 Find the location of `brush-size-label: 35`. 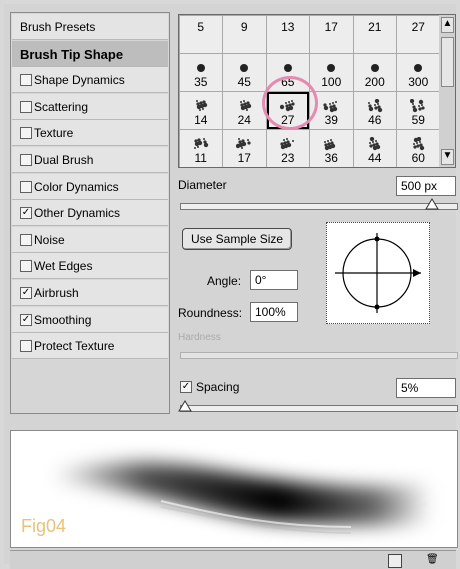

brush-size-label: 35 is located at coordinates (201, 81).